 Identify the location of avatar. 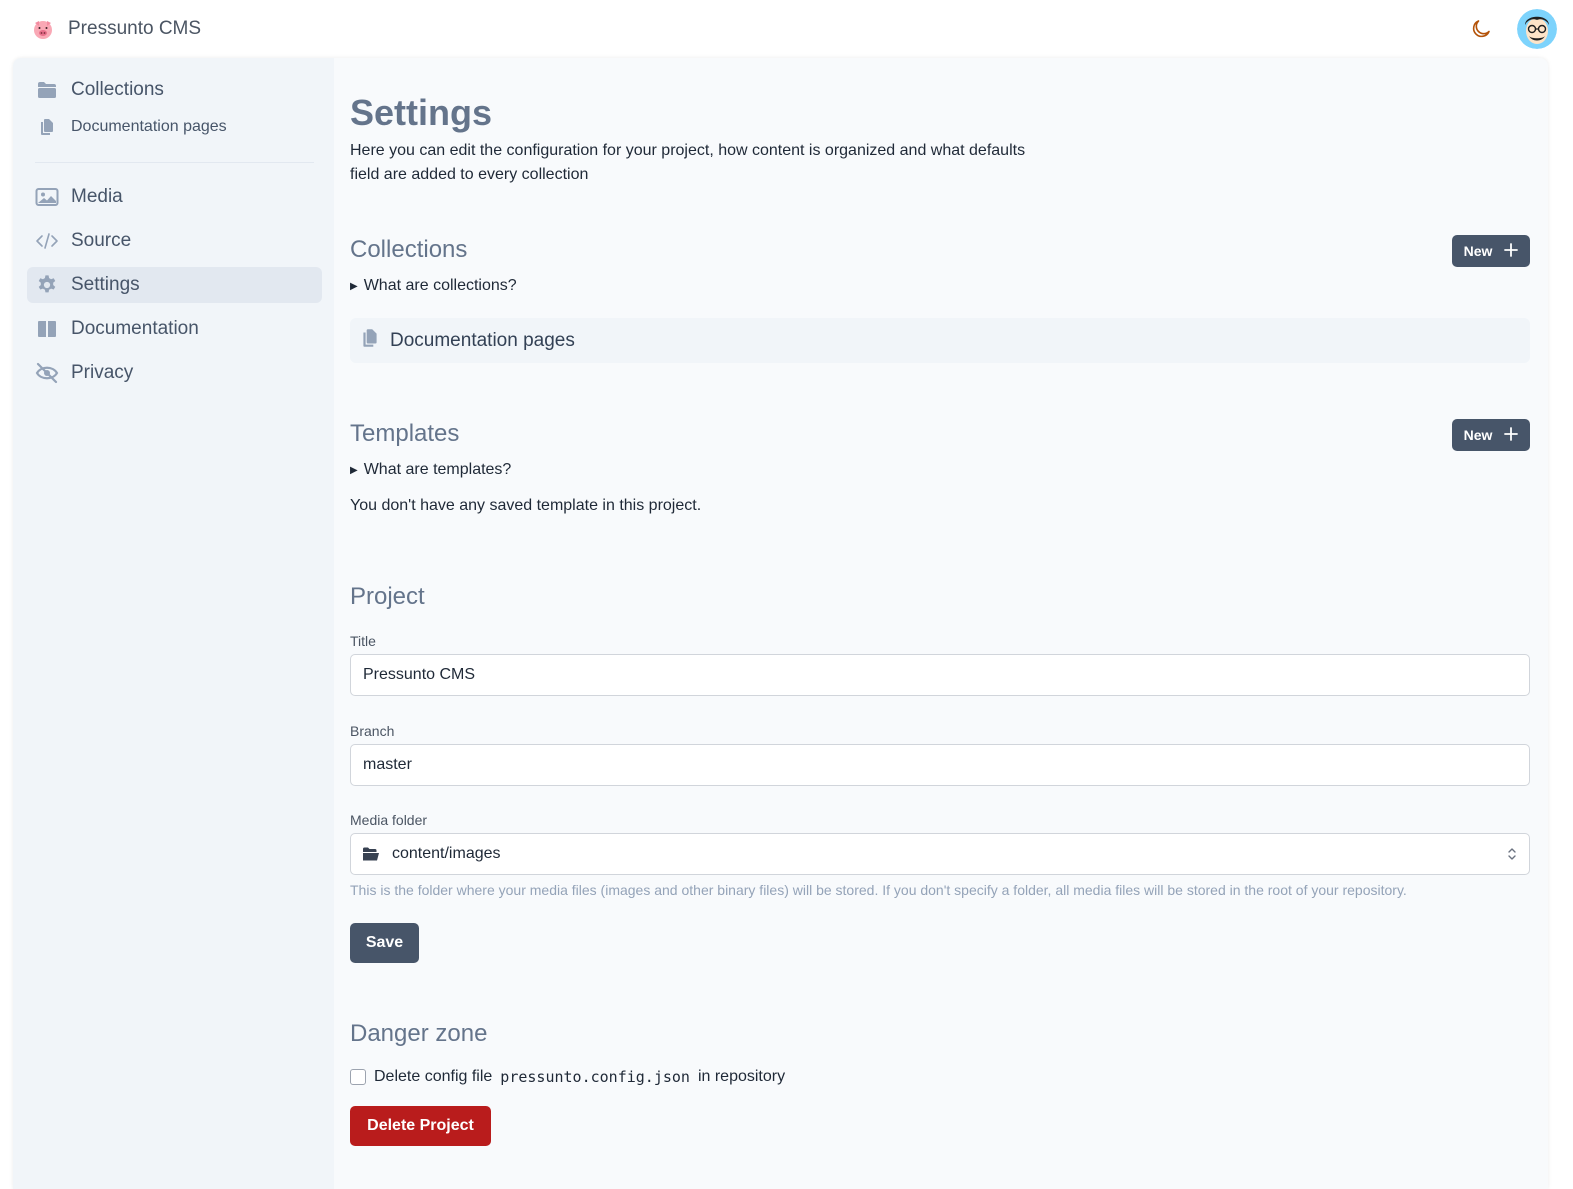
(1537, 29).